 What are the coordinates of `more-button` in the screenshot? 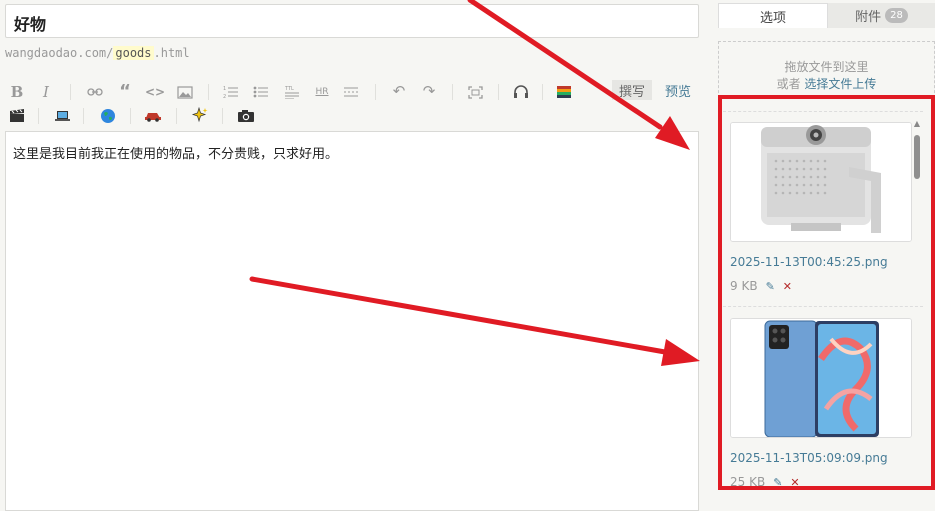 It's located at (351, 92).